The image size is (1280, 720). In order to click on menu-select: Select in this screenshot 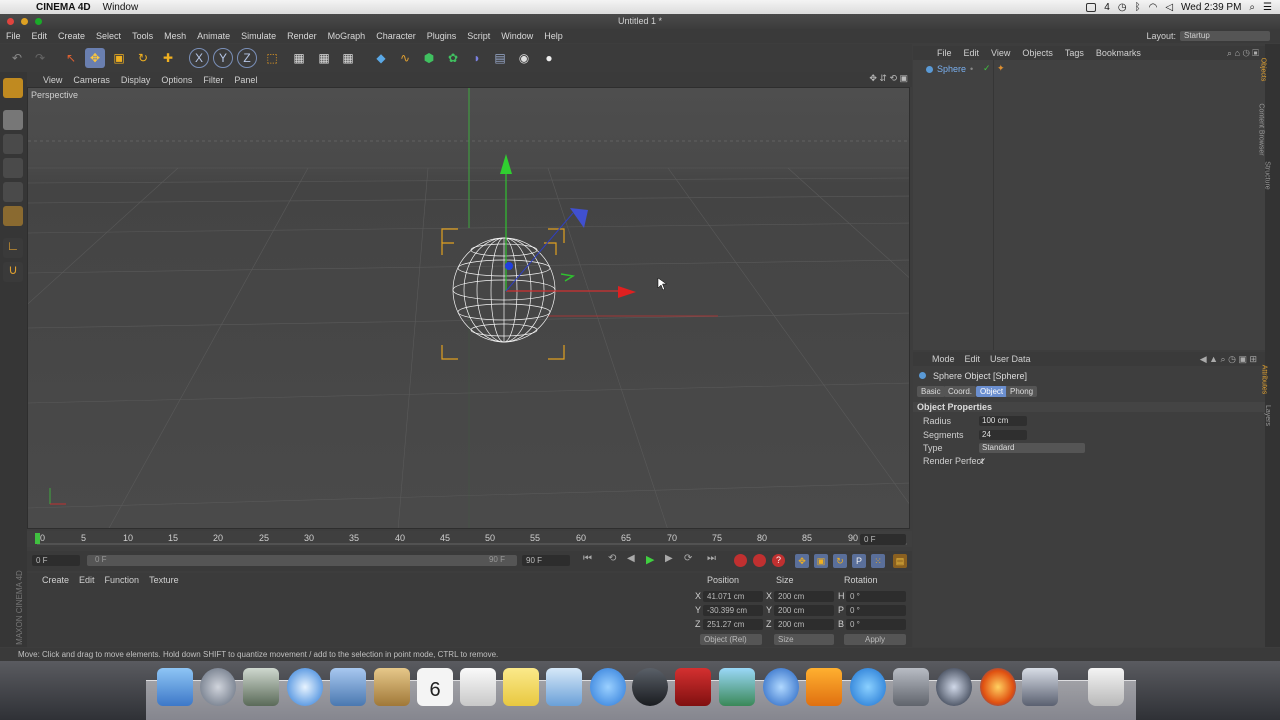, I will do `click(108, 36)`.